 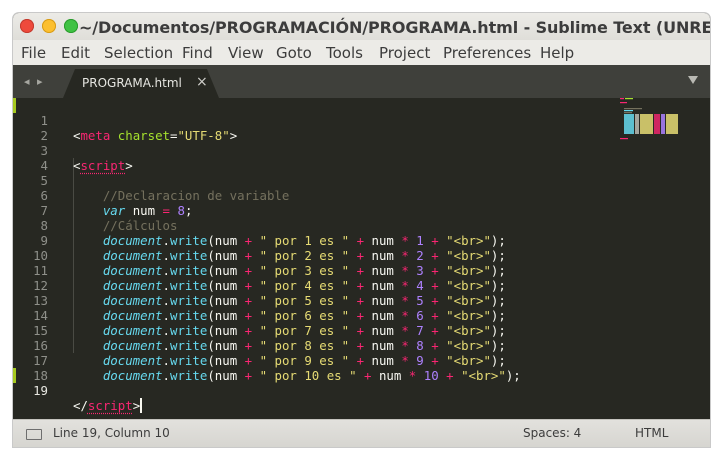 I want to click on syntax-setting: HTML, so click(x=651, y=433).